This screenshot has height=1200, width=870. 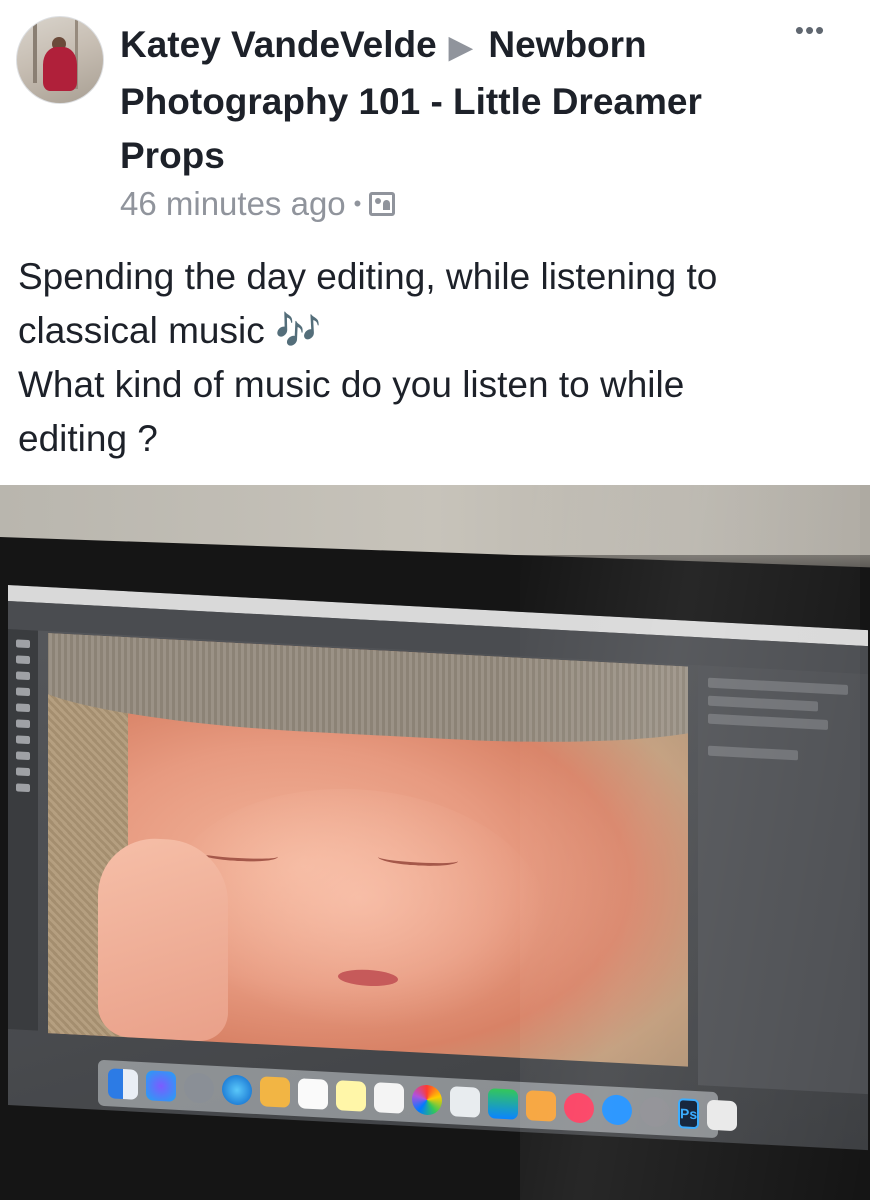 What do you see at coordinates (233, 204) in the screenshot?
I see `post-timestamp: 46 minutes ago` at bounding box center [233, 204].